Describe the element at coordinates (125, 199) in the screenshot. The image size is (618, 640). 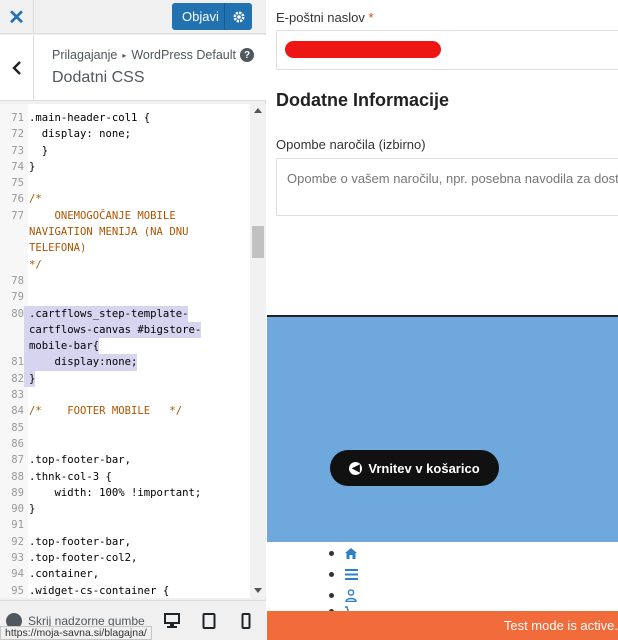
I see `code-line: 76/*` at that location.